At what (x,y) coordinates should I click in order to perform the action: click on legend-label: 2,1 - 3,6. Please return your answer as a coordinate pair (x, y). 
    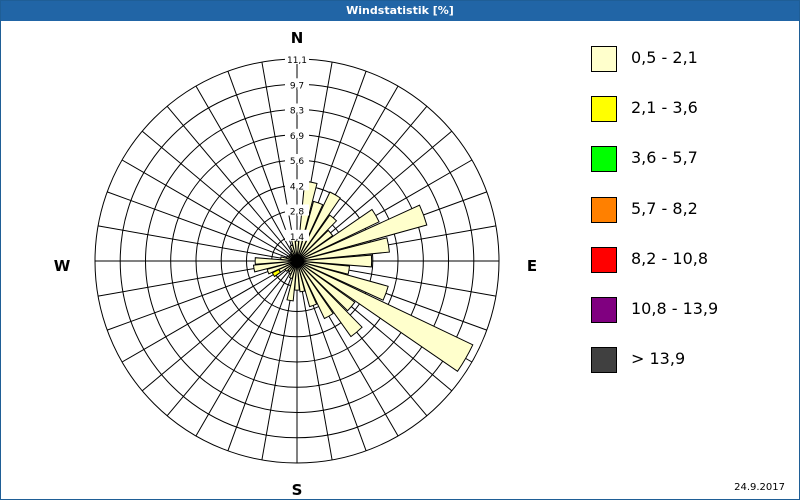
    Looking at the image, I should click on (664, 107).